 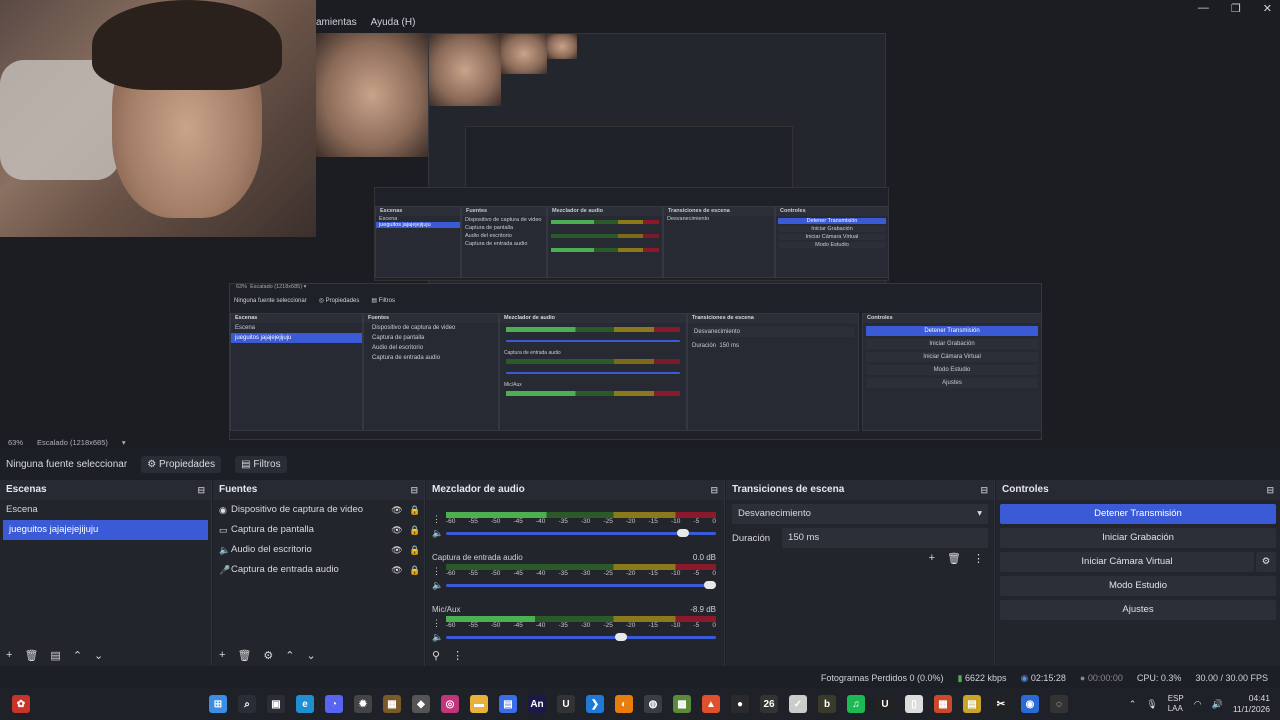 What do you see at coordinates (682, 704) in the screenshot?
I see `minecraft-launcher-icon: ▩` at bounding box center [682, 704].